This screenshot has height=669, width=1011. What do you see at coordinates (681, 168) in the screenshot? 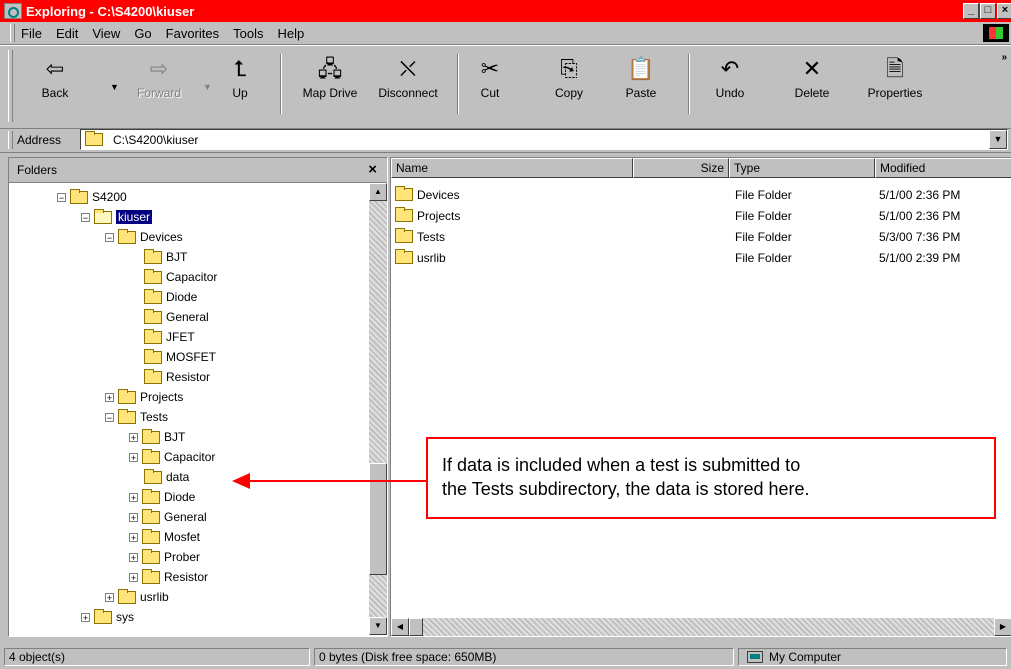
I see `column-header-size: Size` at bounding box center [681, 168].